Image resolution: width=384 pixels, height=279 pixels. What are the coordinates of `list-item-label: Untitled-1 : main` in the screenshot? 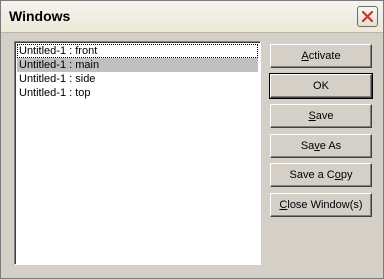 It's located at (59, 65).